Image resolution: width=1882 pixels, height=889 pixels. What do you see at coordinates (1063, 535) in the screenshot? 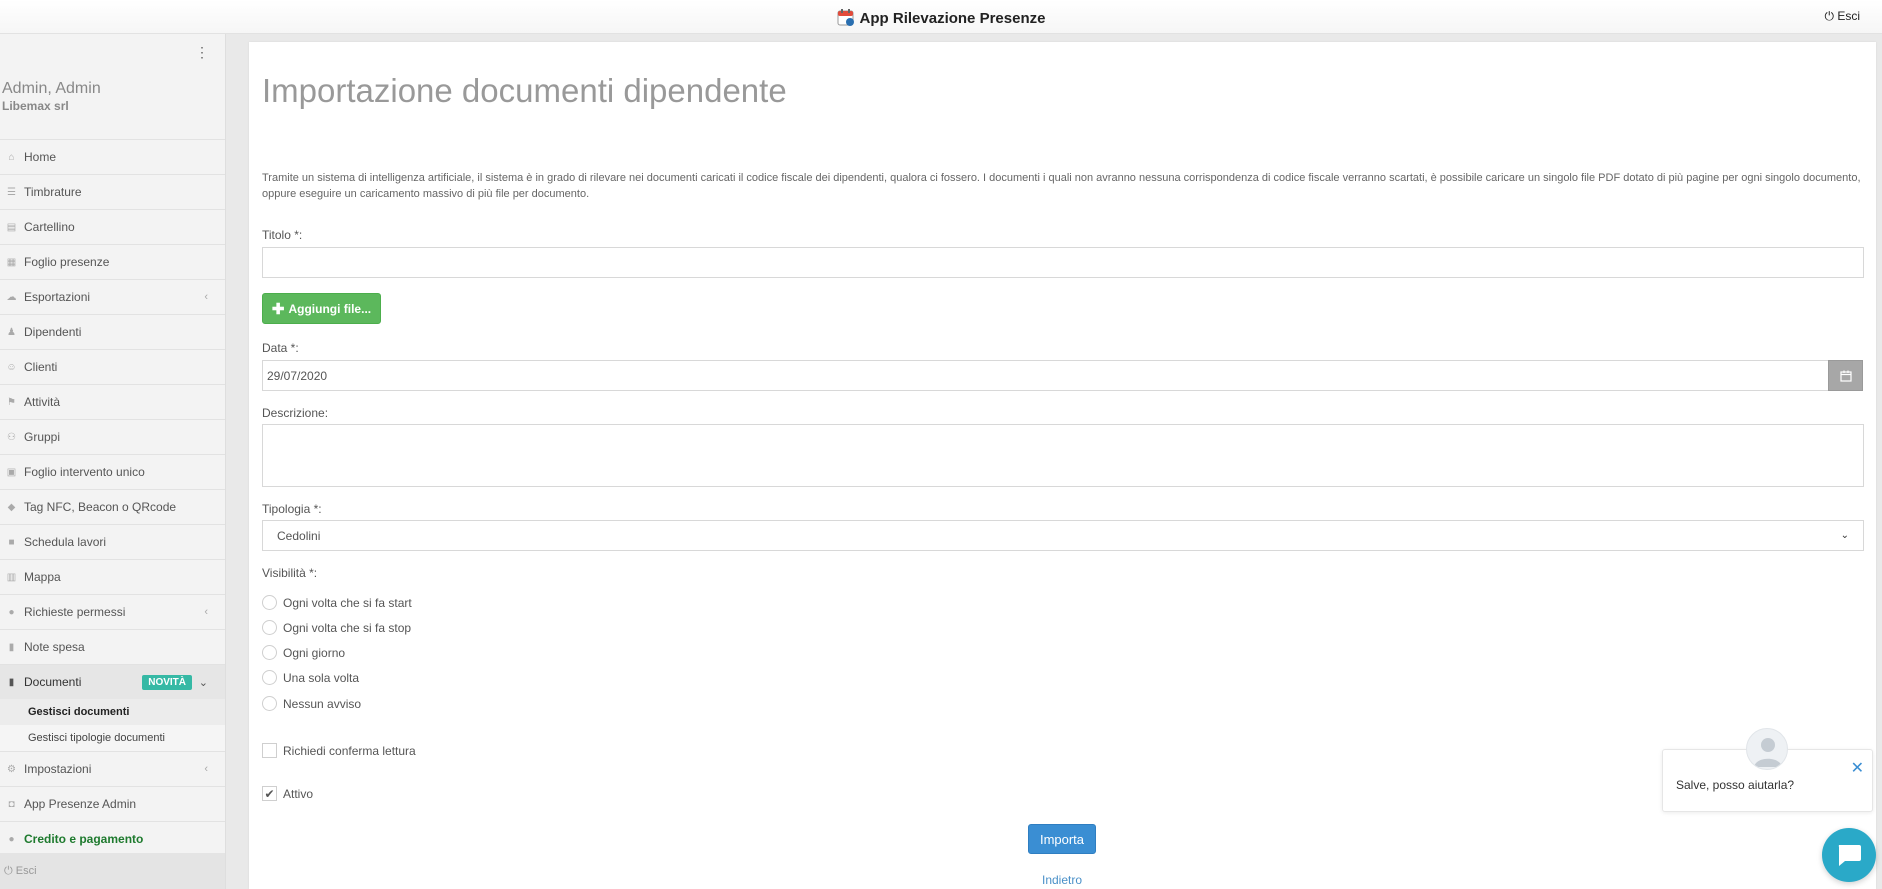
I see `type-select: Cedolini ⌄` at bounding box center [1063, 535].